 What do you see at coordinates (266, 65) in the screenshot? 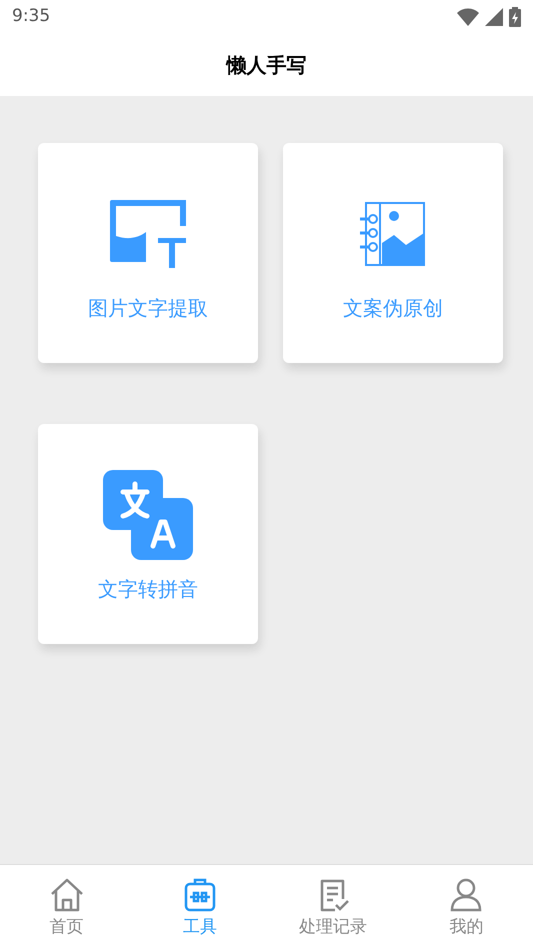
I see `page-title: 懒人手写` at bounding box center [266, 65].